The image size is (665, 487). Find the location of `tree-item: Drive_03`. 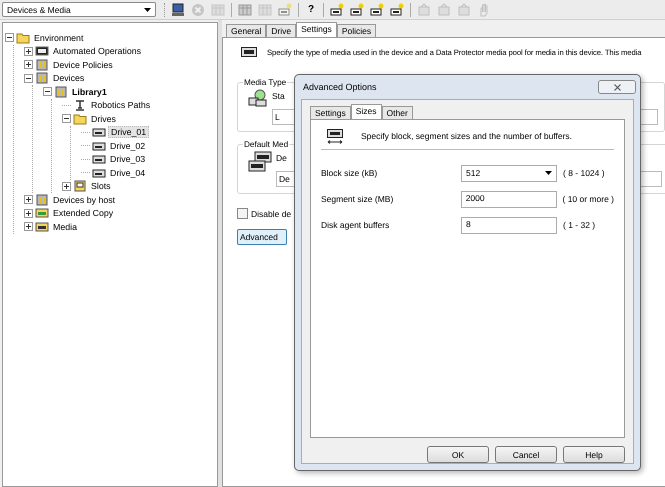

tree-item: Drive_03 is located at coordinates (128, 159).